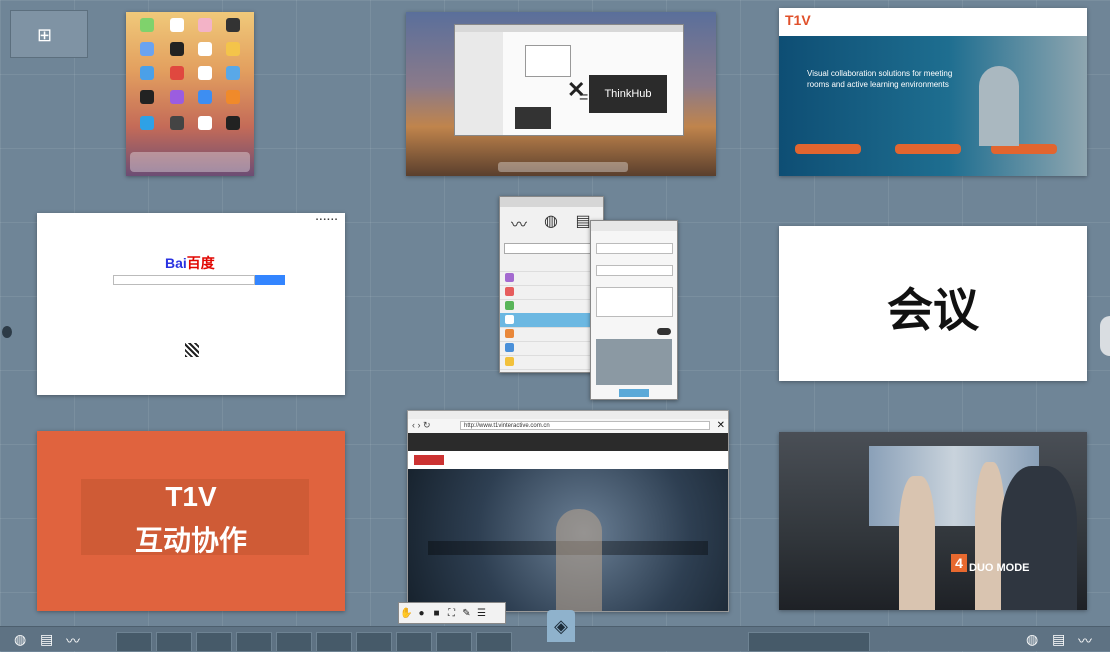 Image resolution: width=1110 pixels, height=652 pixels. What do you see at coordinates (579, 560) in the screenshot?
I see `hand-figure` at bounding box center [579, 560].